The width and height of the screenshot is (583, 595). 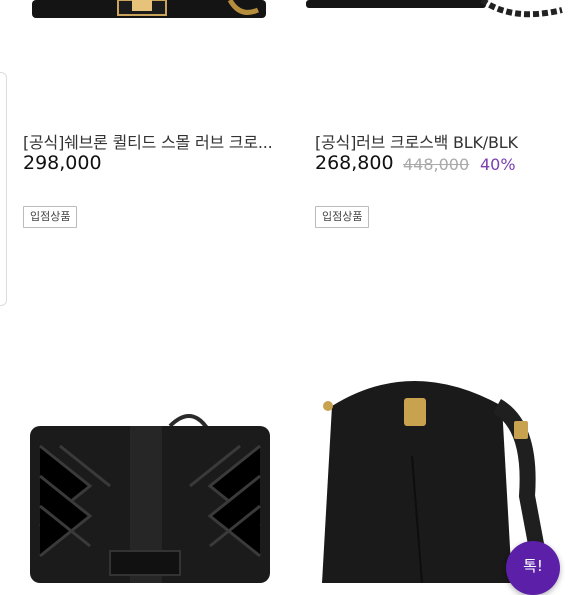 What do you see at coordinates (62, 163) in the screenshot?
I see `product-price-1: 298,000` at bounding box center [62, 163].